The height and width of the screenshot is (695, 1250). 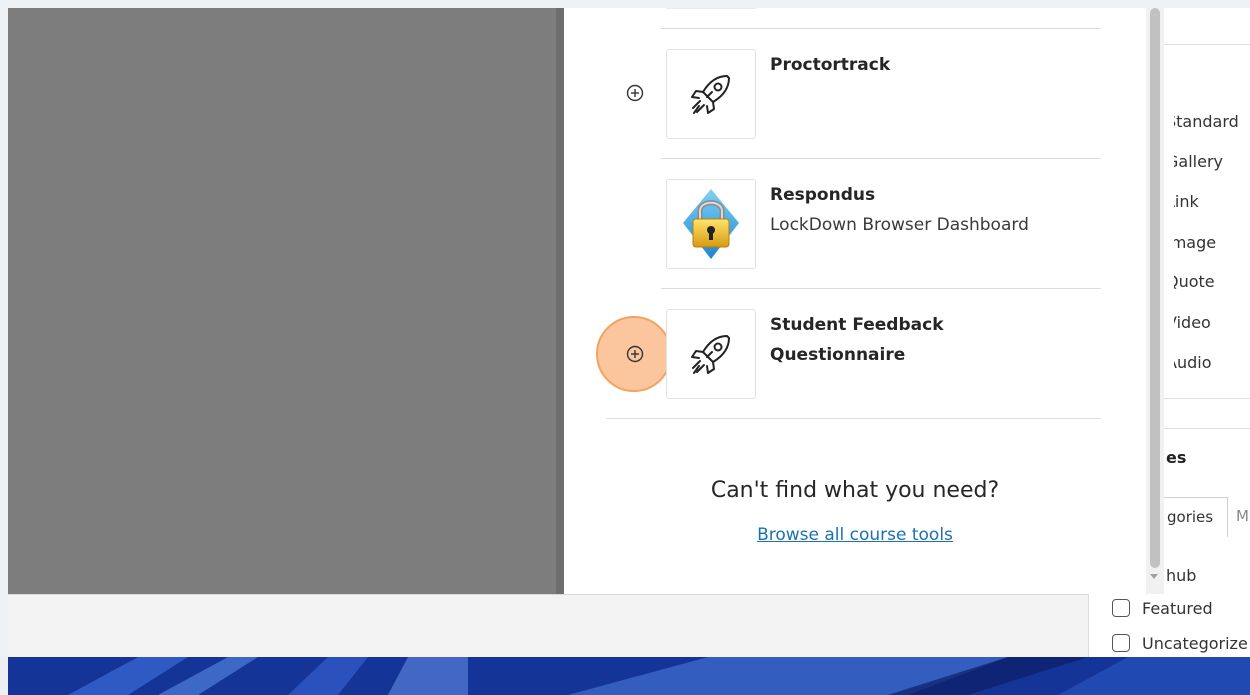 I want to click on desktop-wallpaper, so click(x=629, y=676).